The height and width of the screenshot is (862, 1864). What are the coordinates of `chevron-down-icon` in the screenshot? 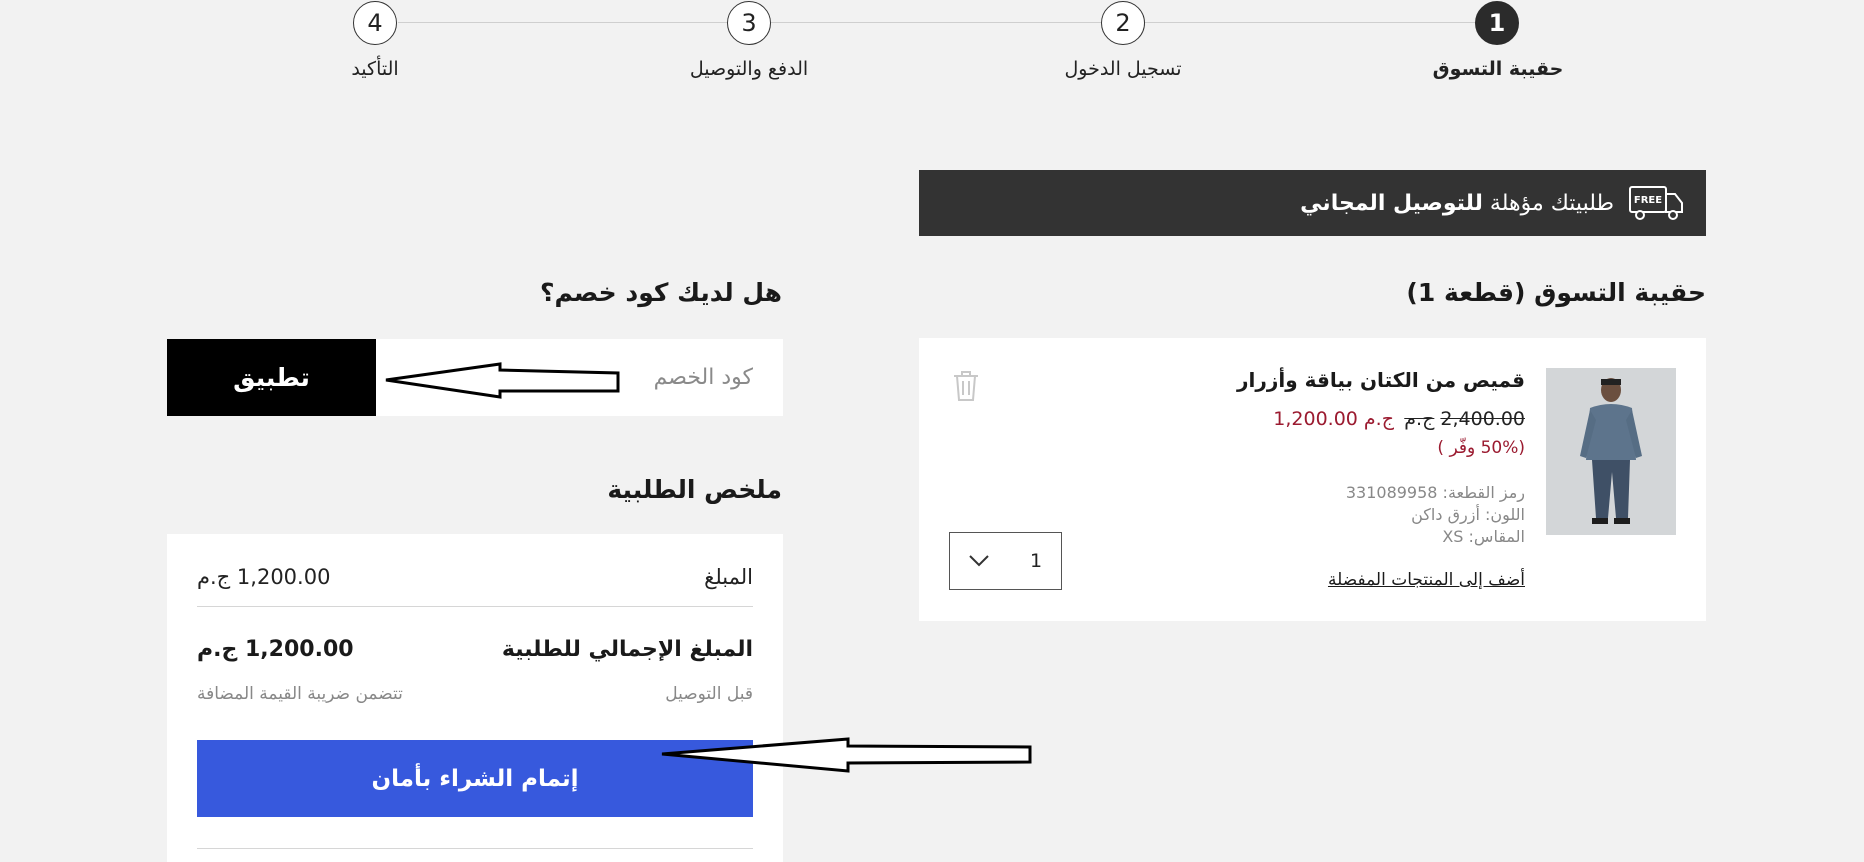 It's located at (979, 561).